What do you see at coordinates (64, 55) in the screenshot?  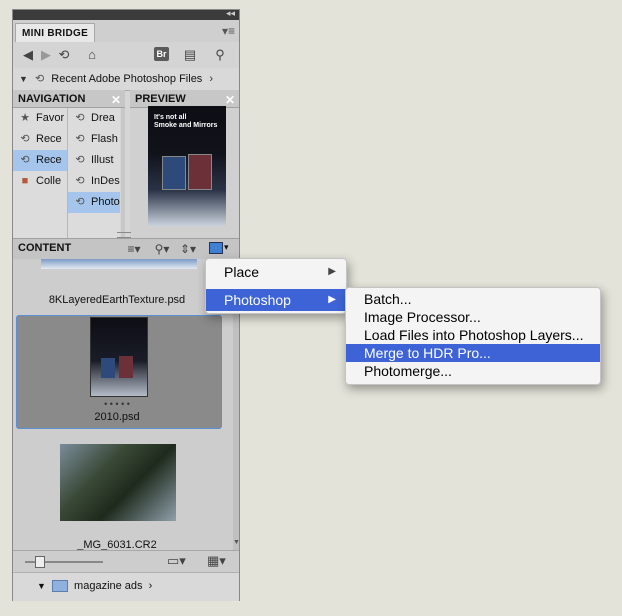 I see `recent-files-icon: ⟲` at bounding box center [64, 55].